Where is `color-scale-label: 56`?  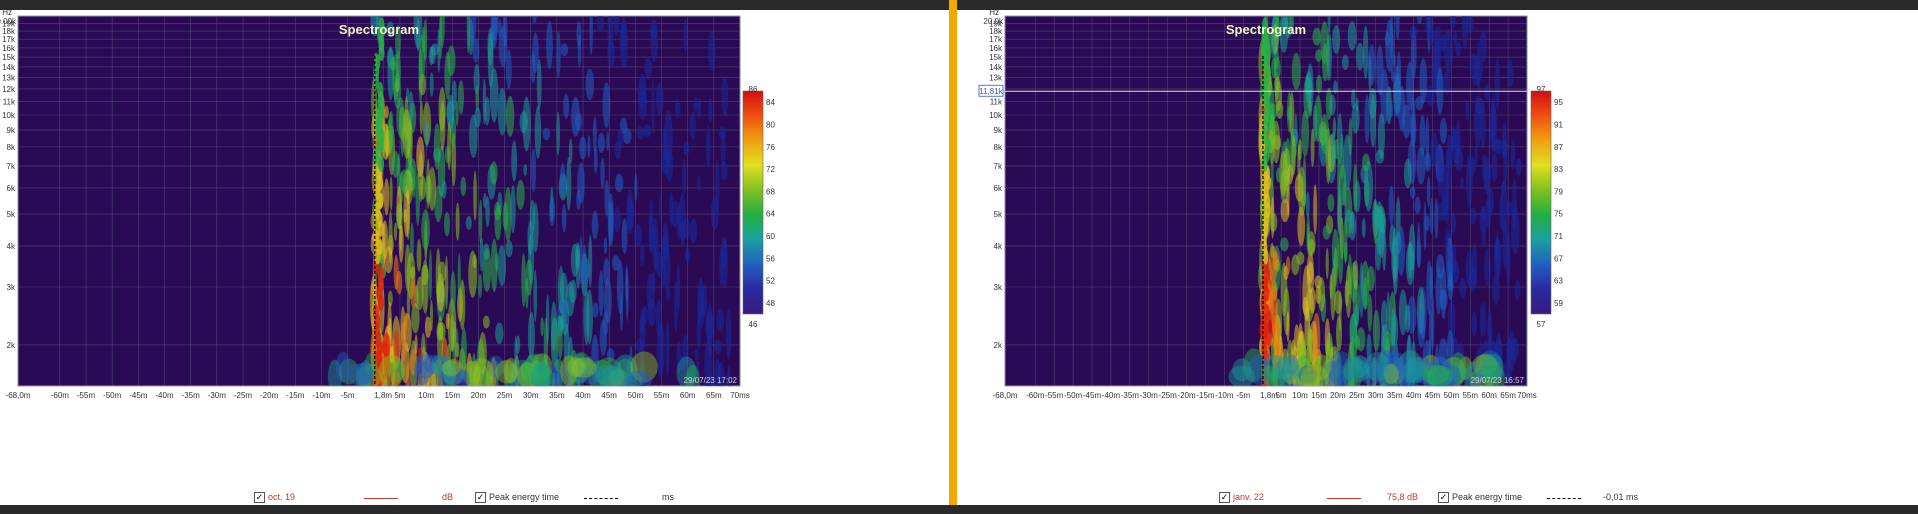 color-scale-label: 56 is located at coordinates (770, 258).